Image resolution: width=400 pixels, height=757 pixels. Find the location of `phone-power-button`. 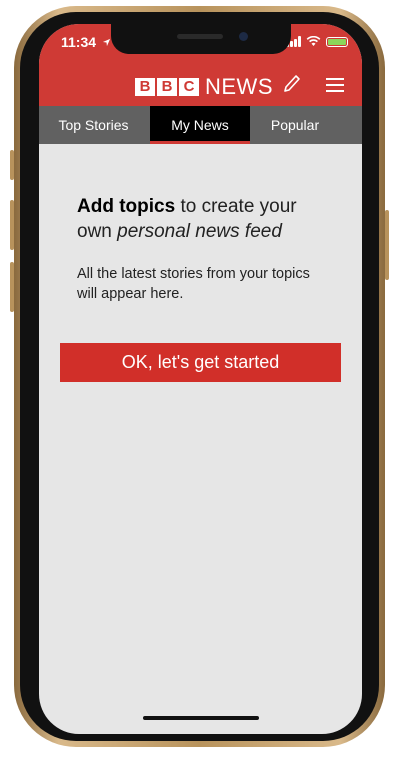

phone-power-button is located at coordinates (387, 245).